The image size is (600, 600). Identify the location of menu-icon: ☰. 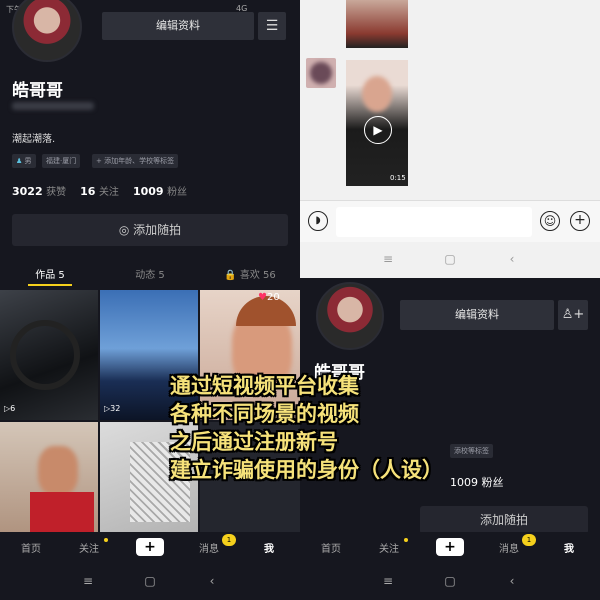
(272, 26).